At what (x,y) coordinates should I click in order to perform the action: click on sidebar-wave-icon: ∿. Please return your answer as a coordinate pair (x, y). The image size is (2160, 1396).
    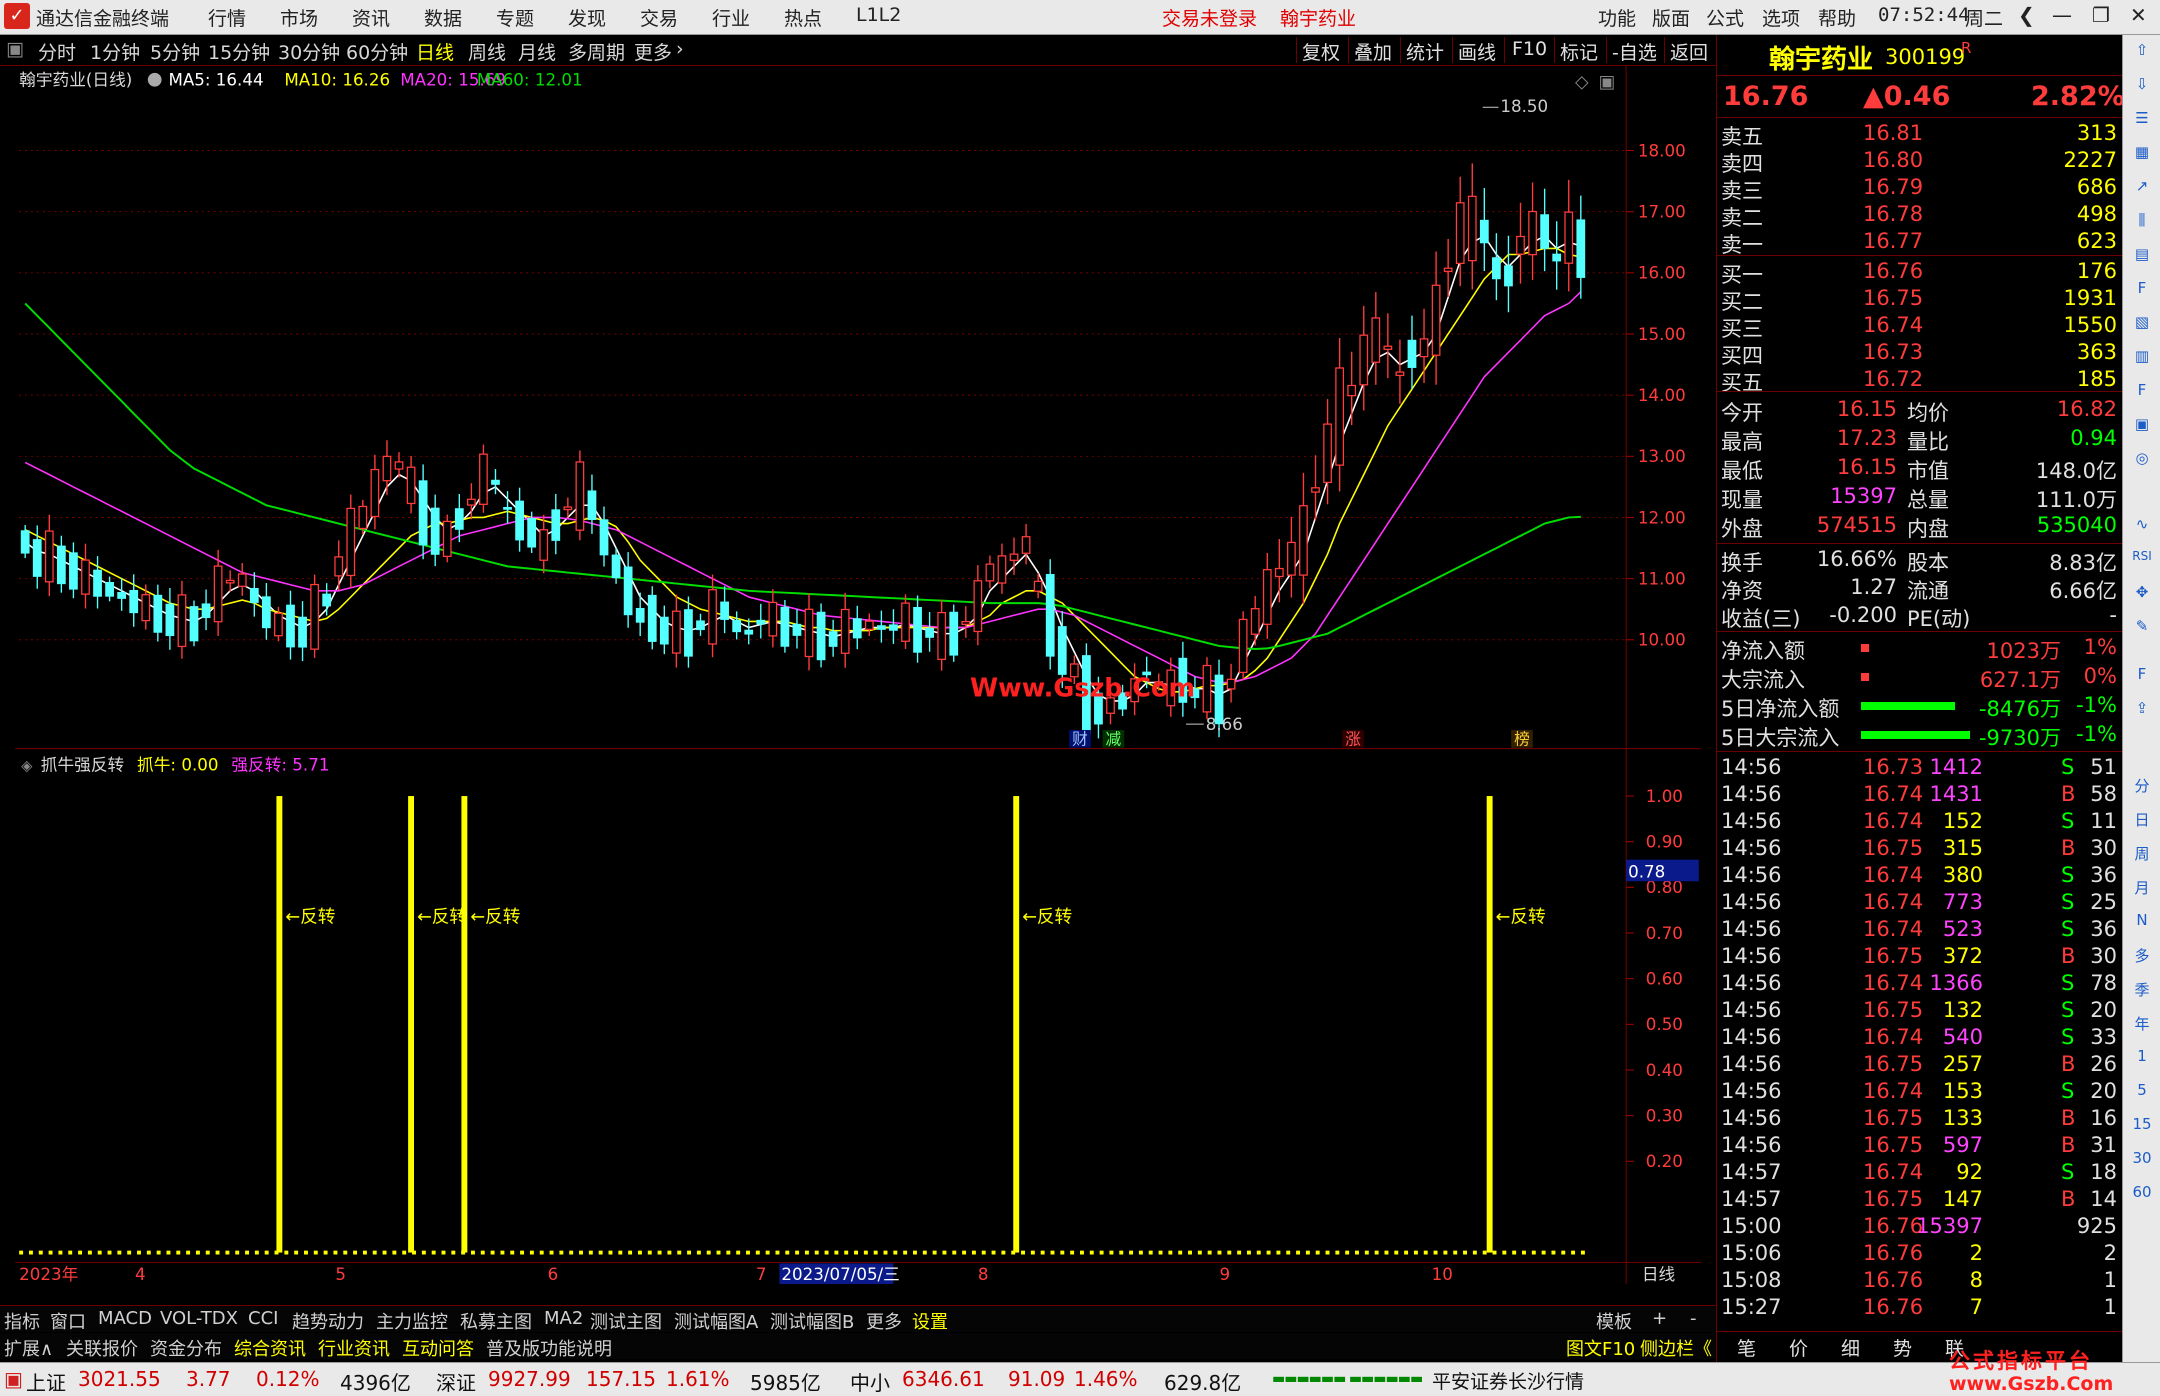
    Looking at the image, I should click on (2142, 526).